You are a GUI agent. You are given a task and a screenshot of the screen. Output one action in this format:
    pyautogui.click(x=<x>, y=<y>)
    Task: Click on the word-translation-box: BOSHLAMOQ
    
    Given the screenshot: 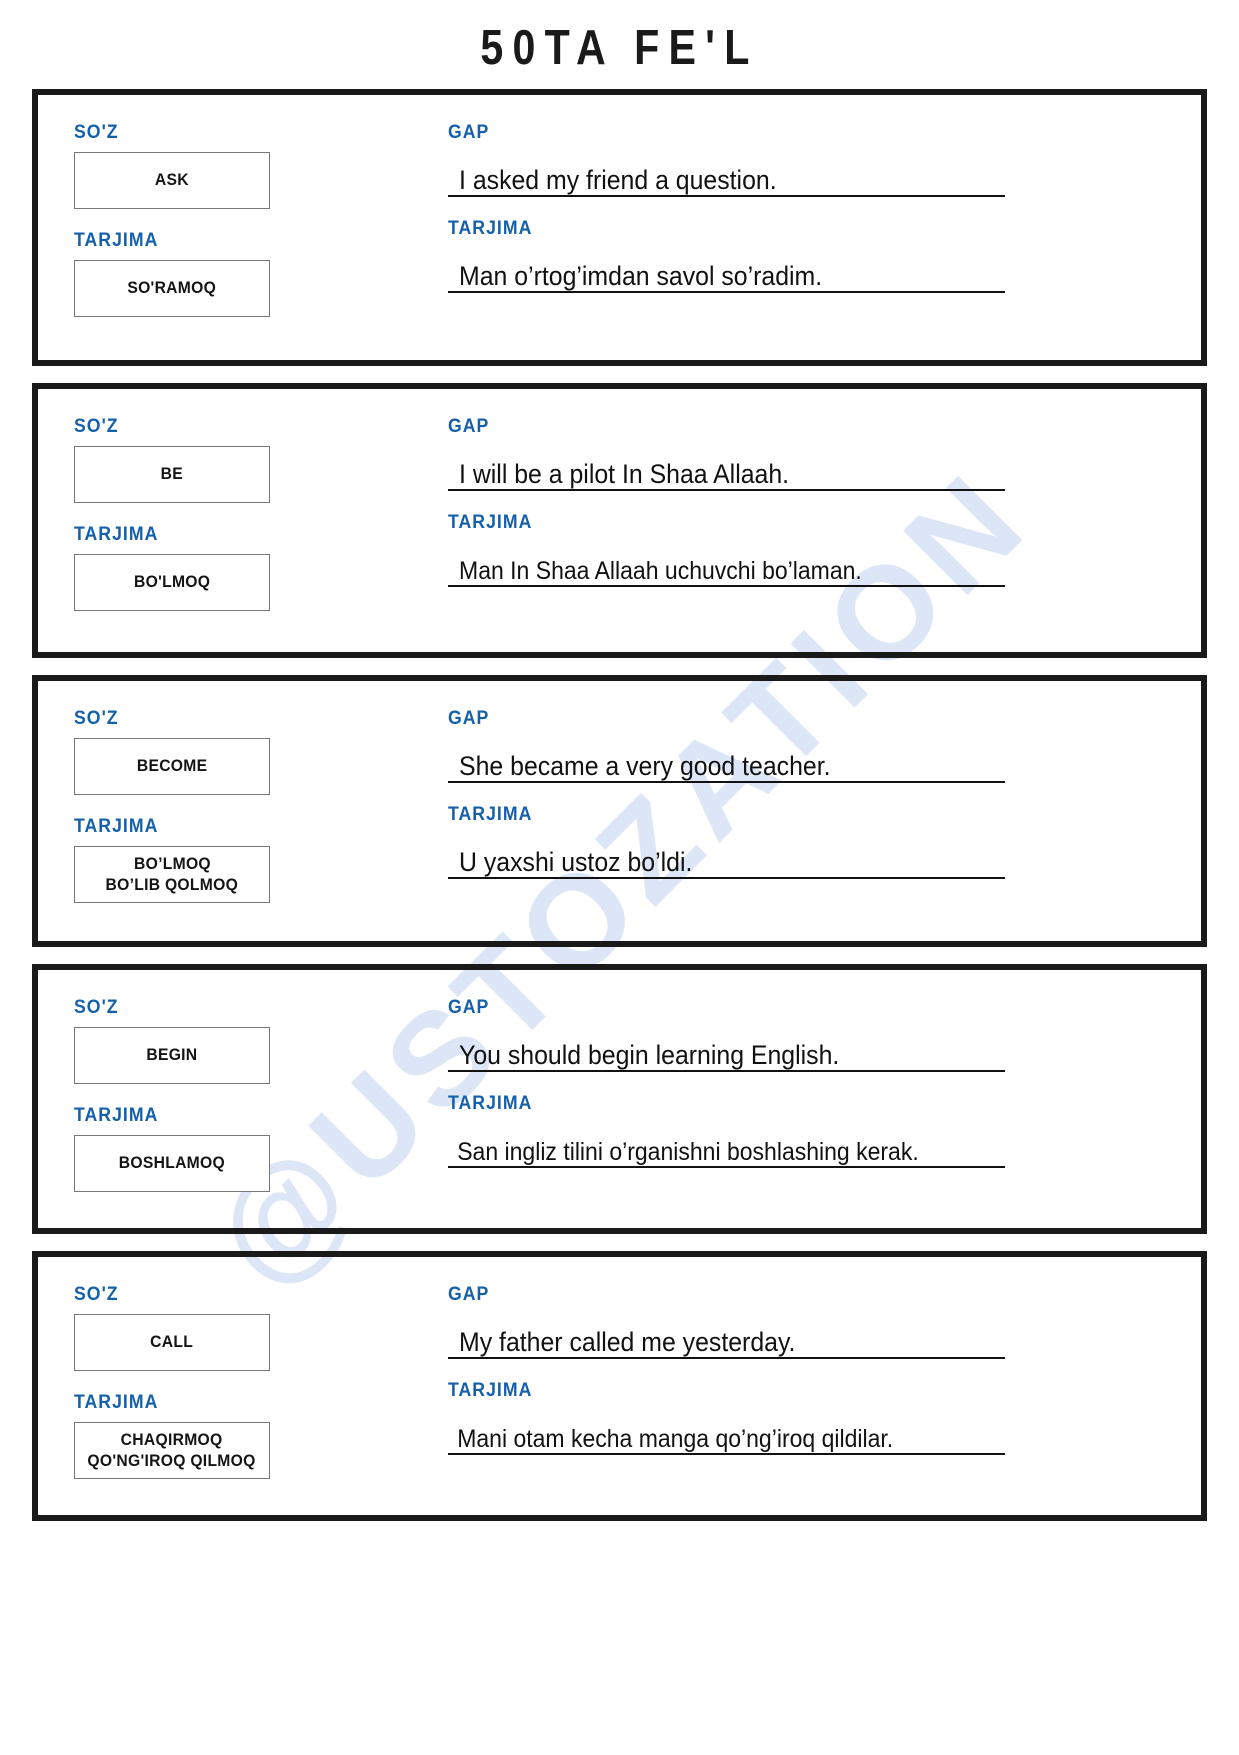 What is the action you would take?
    pyautogui.click(x=172, y=1163)
    